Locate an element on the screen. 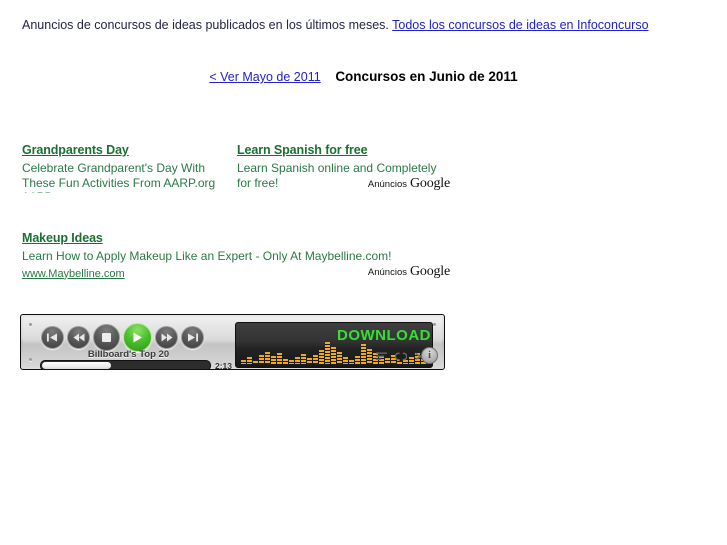 This screenshot has width=727, height=545. skip-forward-icon is located at coordinates (192, 337).